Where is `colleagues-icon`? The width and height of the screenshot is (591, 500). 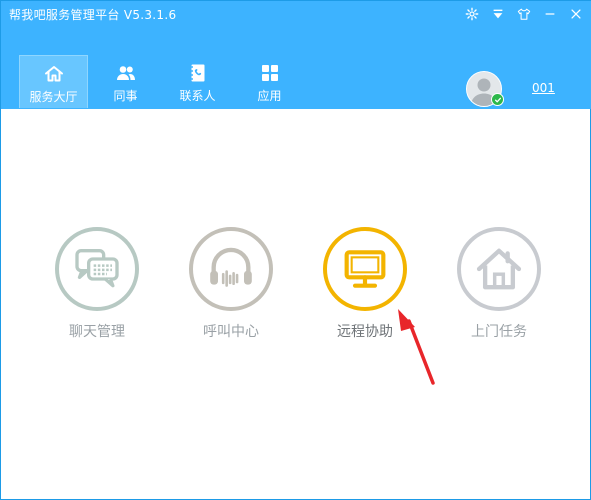
colleagues-icon is located at coordinates (126, 73).